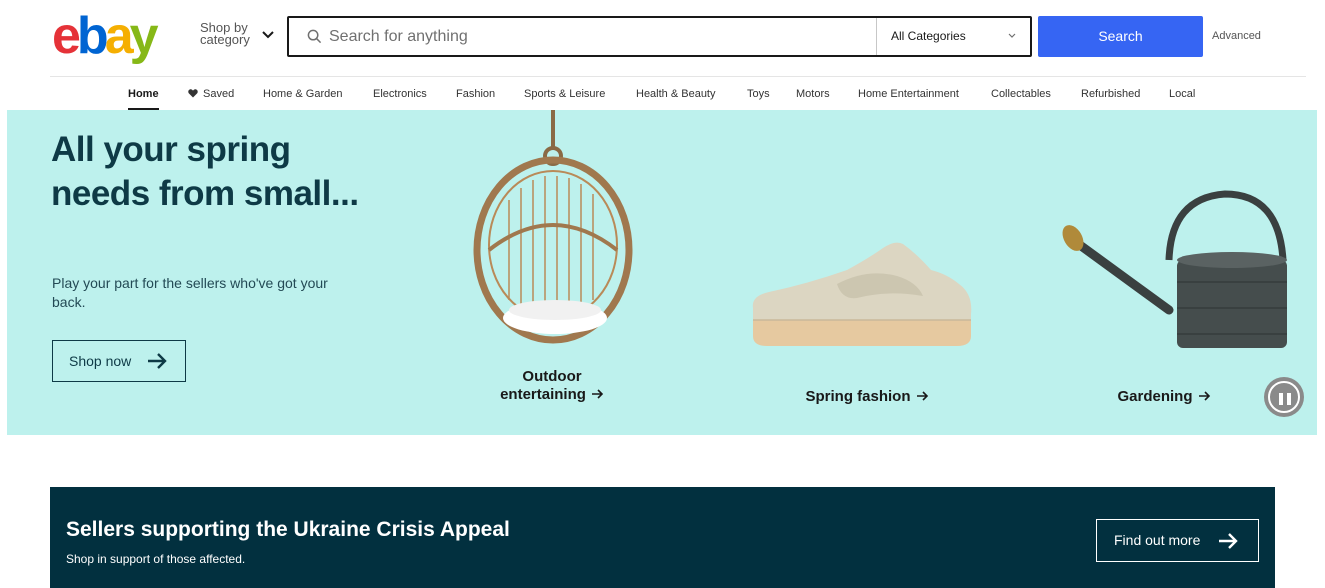 The height and width of the screenshot is (588, 1325). Describe the element at coordinates (475, 94) in the screenshot. I see `nav-item-fashion: Fashion` at that location.